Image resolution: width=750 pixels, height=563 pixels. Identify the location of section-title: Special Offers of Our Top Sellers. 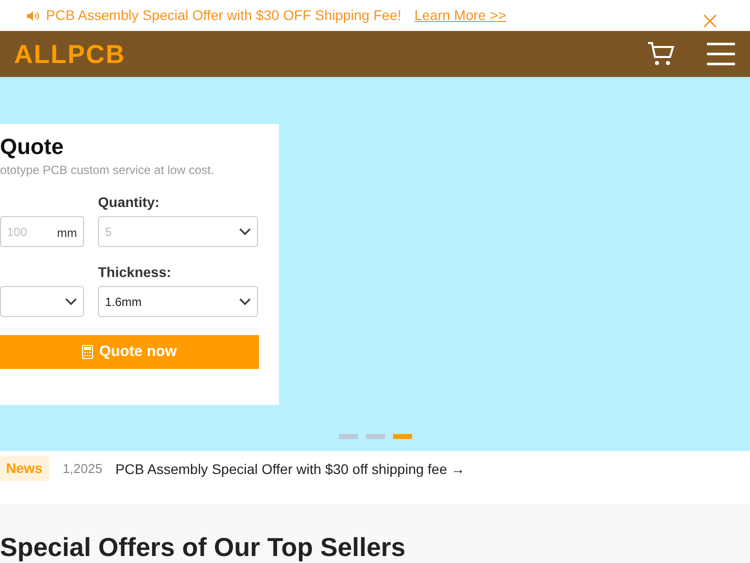
(203, 547).